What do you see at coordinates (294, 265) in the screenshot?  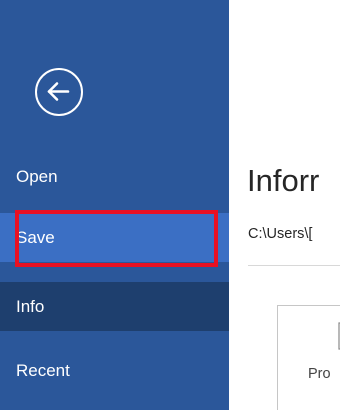 I see `divider` at bounding box center [294, 265].